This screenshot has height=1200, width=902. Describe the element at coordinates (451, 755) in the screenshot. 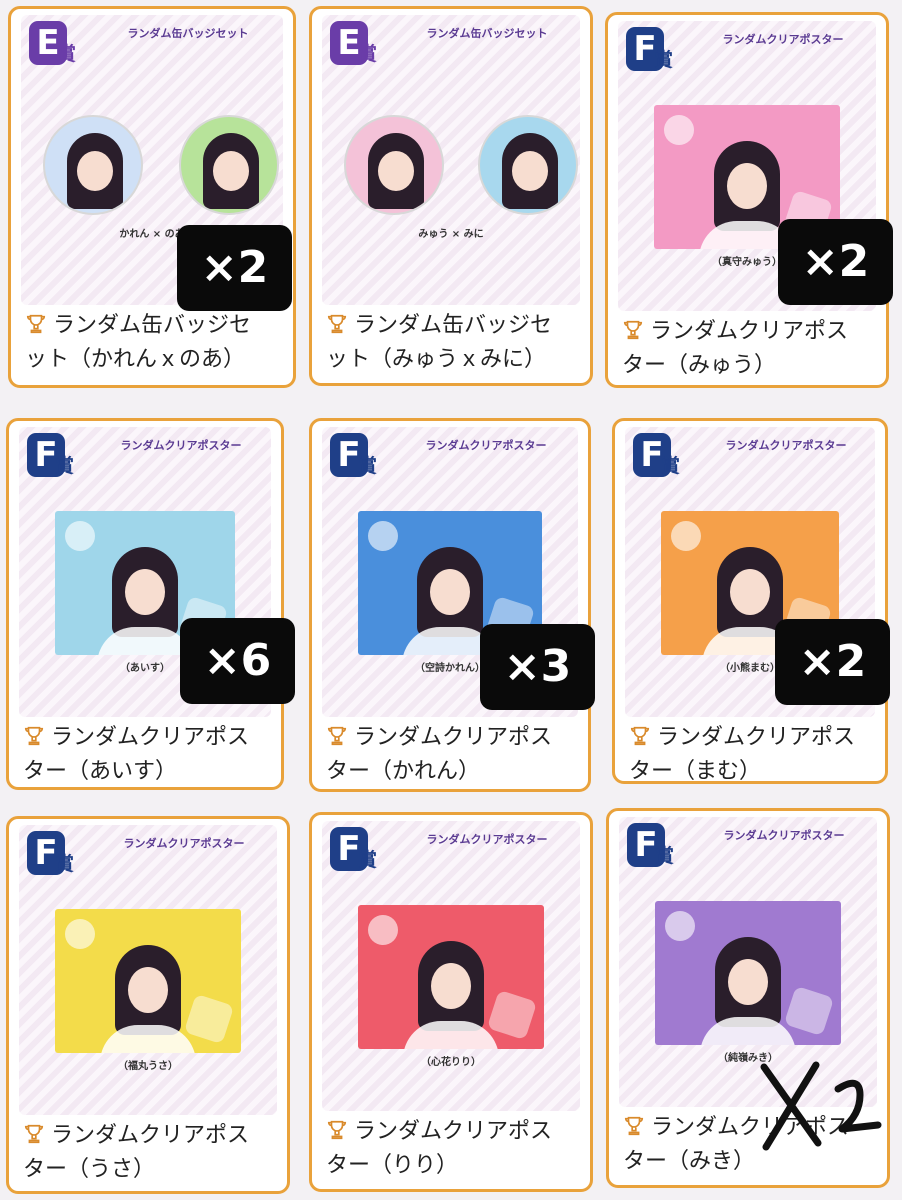

I see `product-title: ランダムクリアポス ター（かれん）` at that location.